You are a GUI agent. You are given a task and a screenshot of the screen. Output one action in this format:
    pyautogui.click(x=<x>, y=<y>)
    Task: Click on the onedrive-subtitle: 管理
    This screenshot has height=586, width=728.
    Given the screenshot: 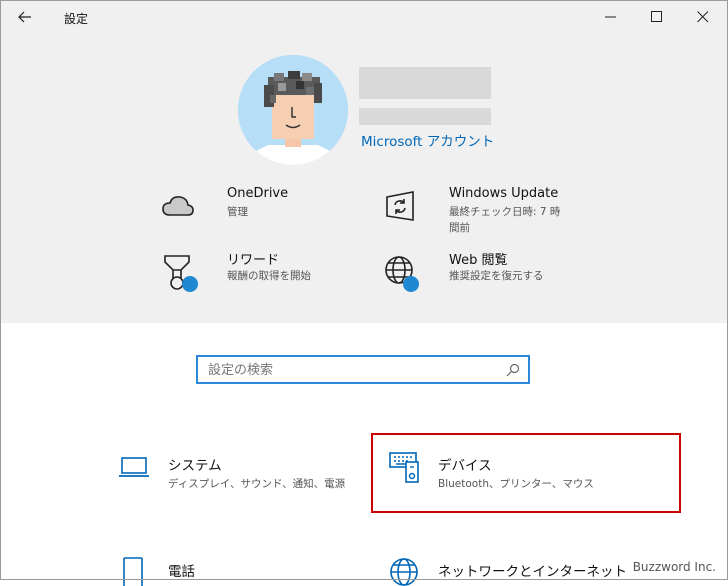 What is the action you would take?
    pyautogui.click(x=237, y=212)
    